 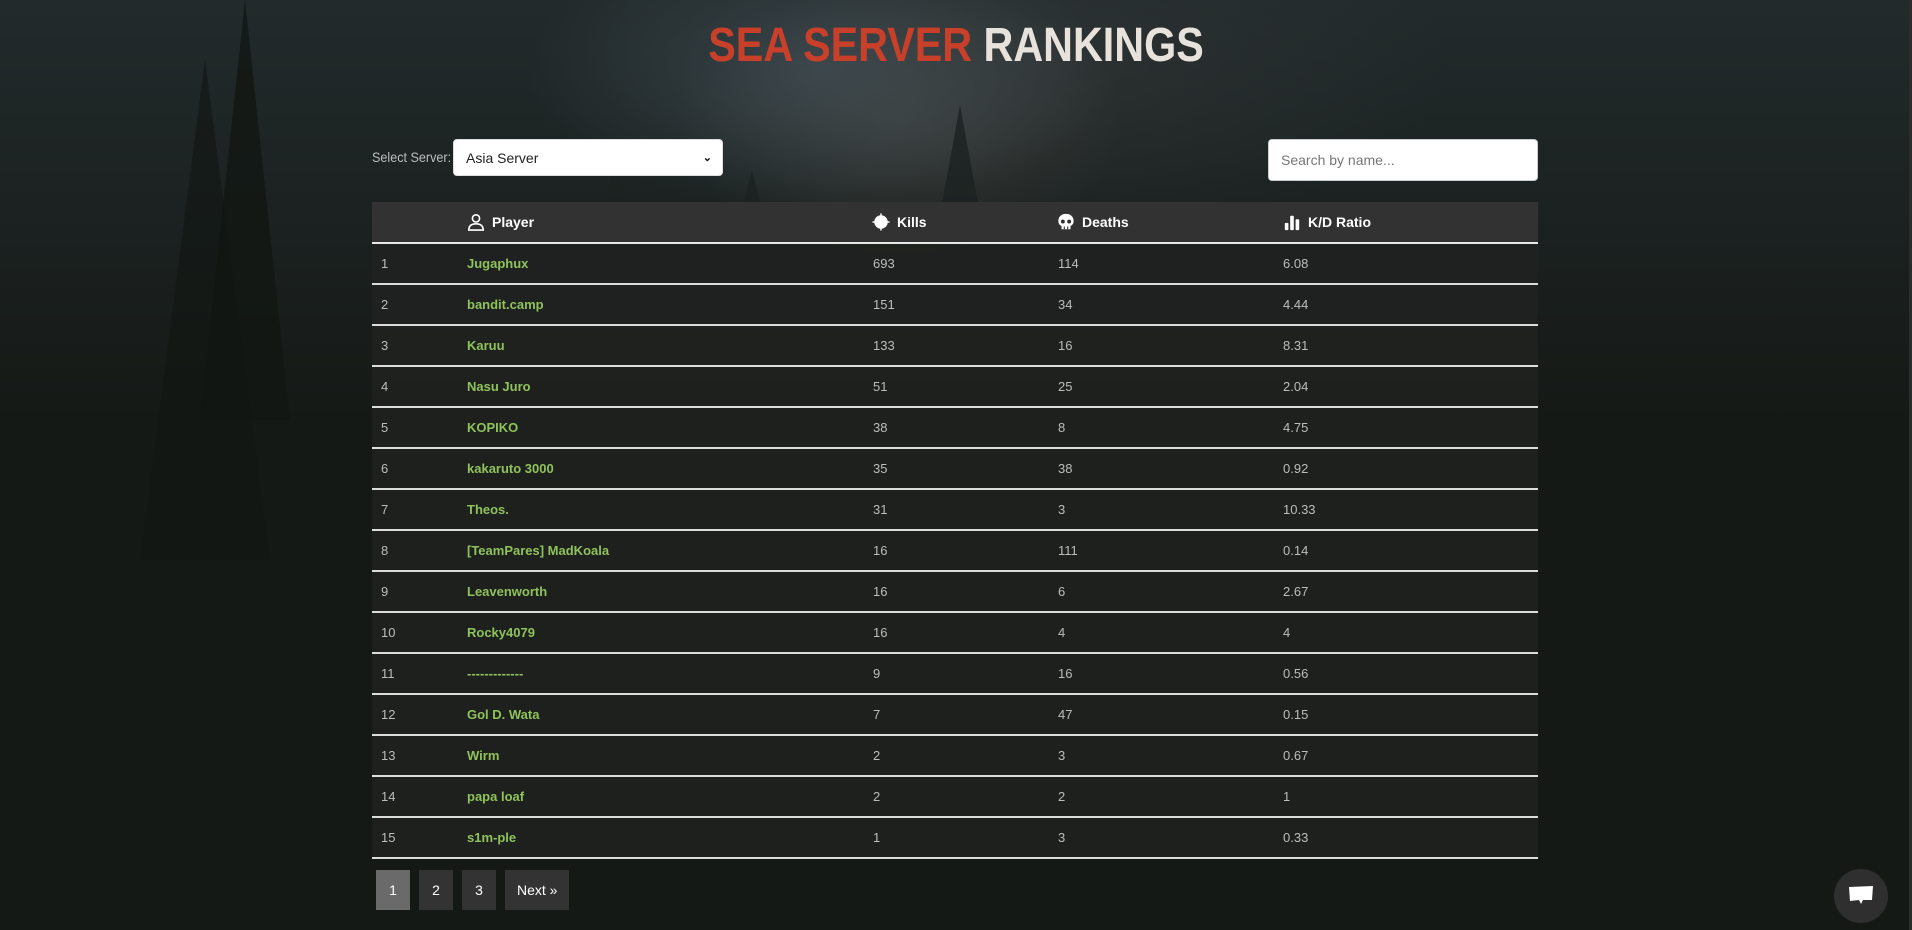 I want to click on player-name-link: bandit.camp, so click(x=505, y=304).